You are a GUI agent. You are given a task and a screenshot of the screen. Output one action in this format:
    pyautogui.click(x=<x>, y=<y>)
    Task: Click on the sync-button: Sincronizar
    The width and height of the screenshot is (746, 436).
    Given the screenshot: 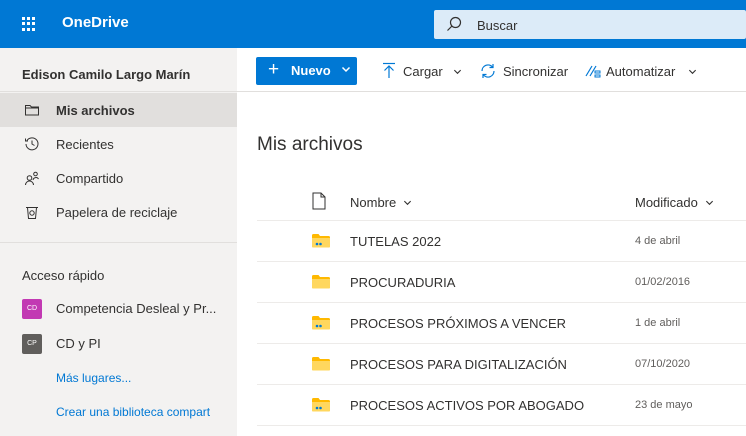 What is the action you would take?
    pyautogui.click(x=524, y=72)
    